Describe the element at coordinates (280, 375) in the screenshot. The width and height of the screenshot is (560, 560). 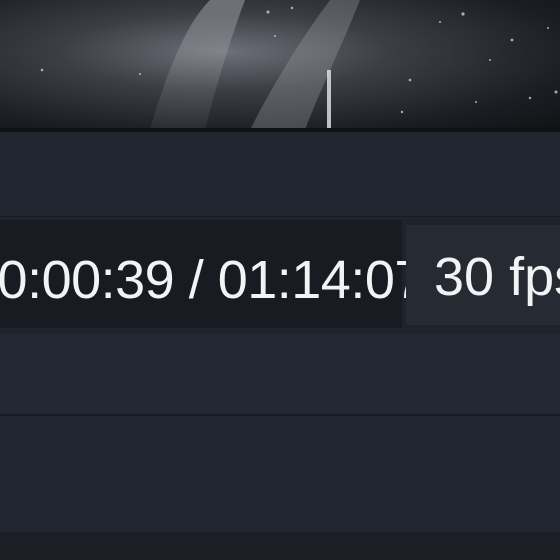
I see `controls-band` at that location.